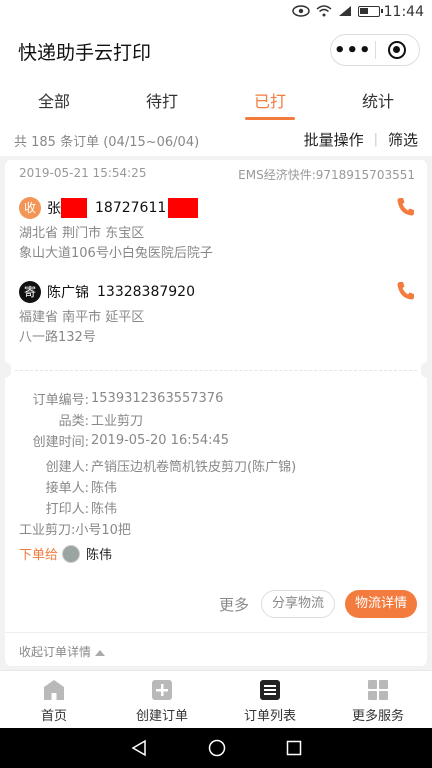 The height and width of the screenshot is (768, 432). What do you see at coordinates (99, 555) in the screenshot?
I see `assigned-user: 陈伟` at bounding box center [99, 555].